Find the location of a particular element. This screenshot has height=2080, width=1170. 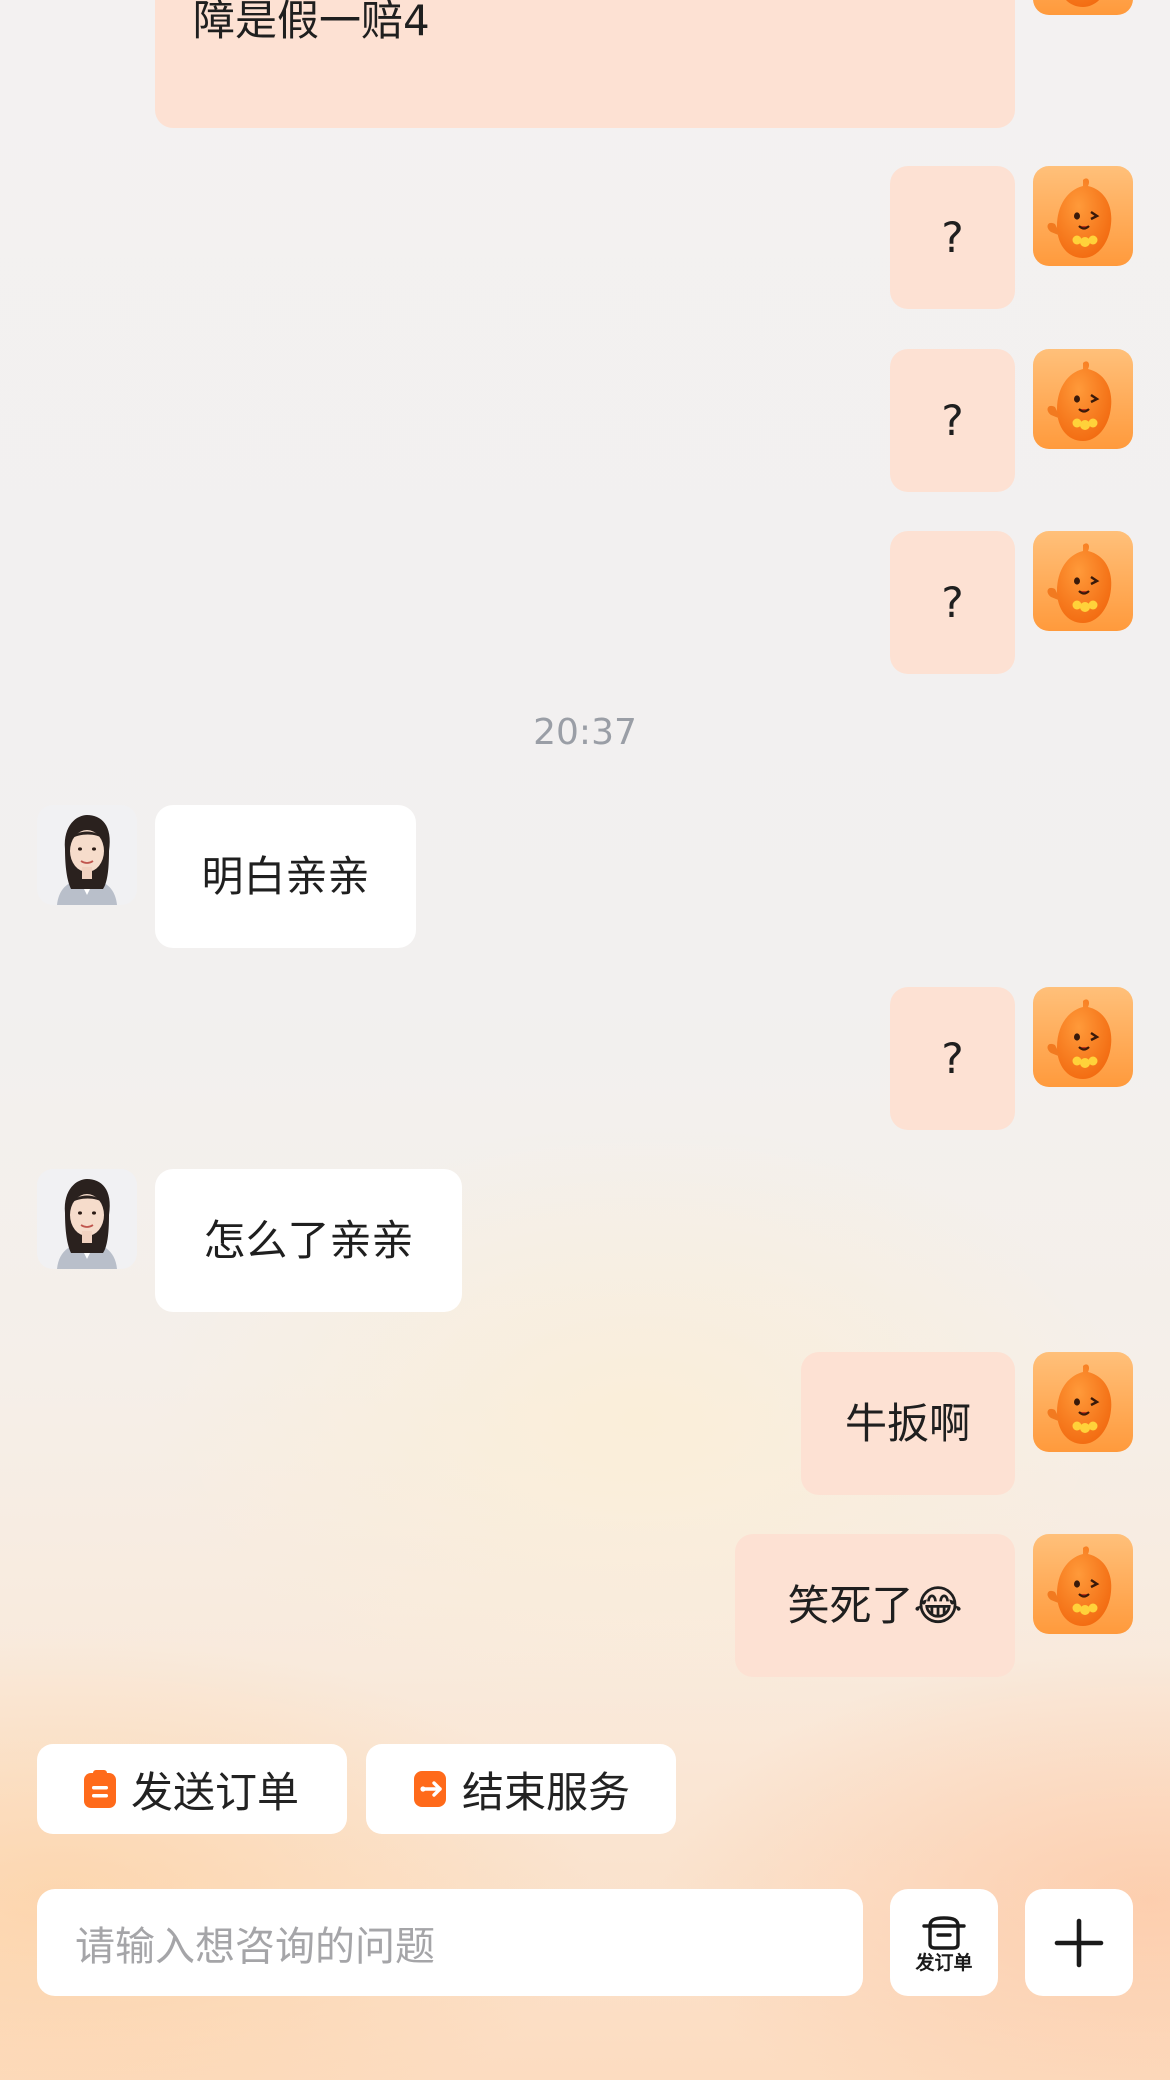

send-order-button: 发送订单 is located at coordinates (192, 1789).